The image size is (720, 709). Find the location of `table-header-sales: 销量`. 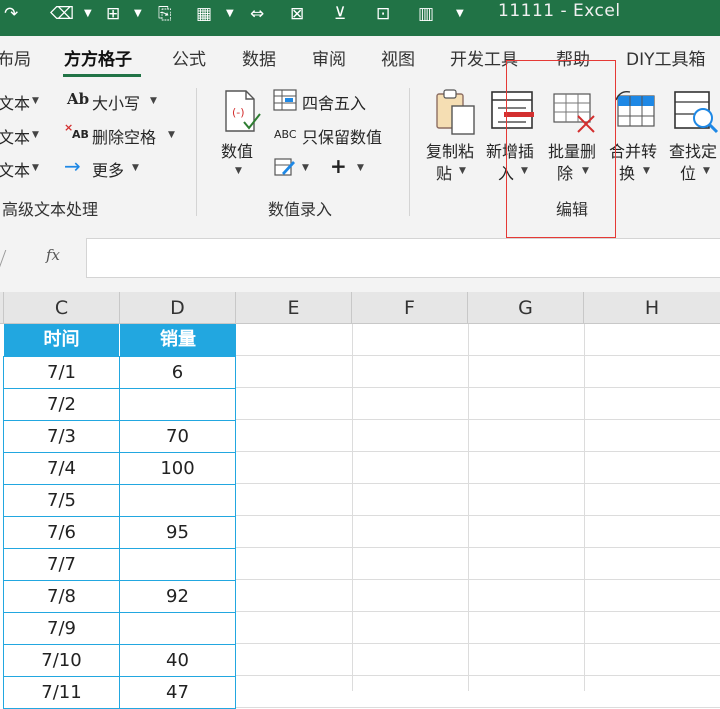

table-header-sales: 销量 is located at coordinates (178, 340).